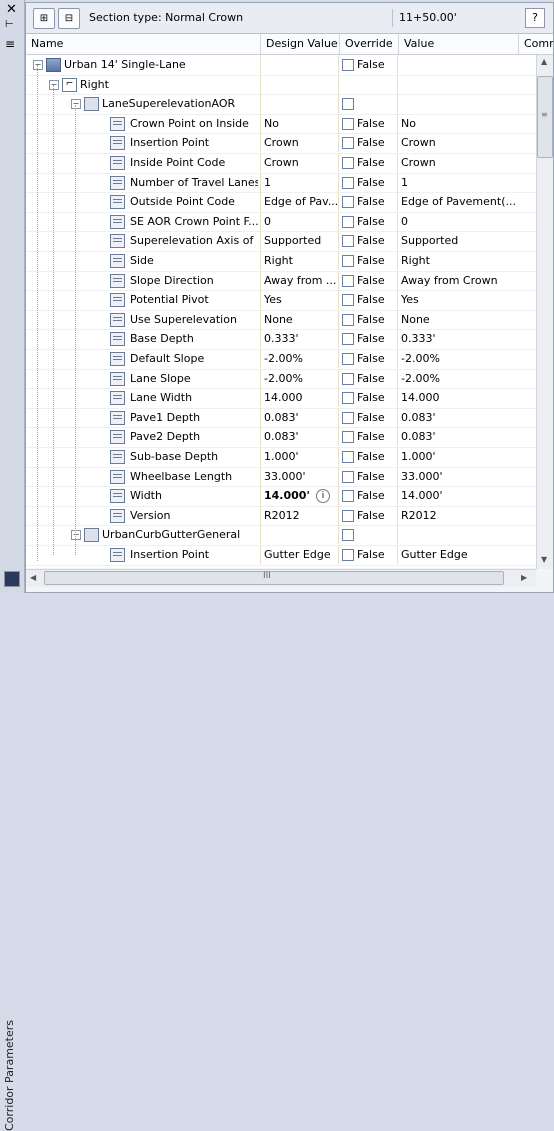 This screenshot has width=554, height=1131. I want to click on subassembly-row: − UrbanCurbGutterGeneral, so click(281, 535).